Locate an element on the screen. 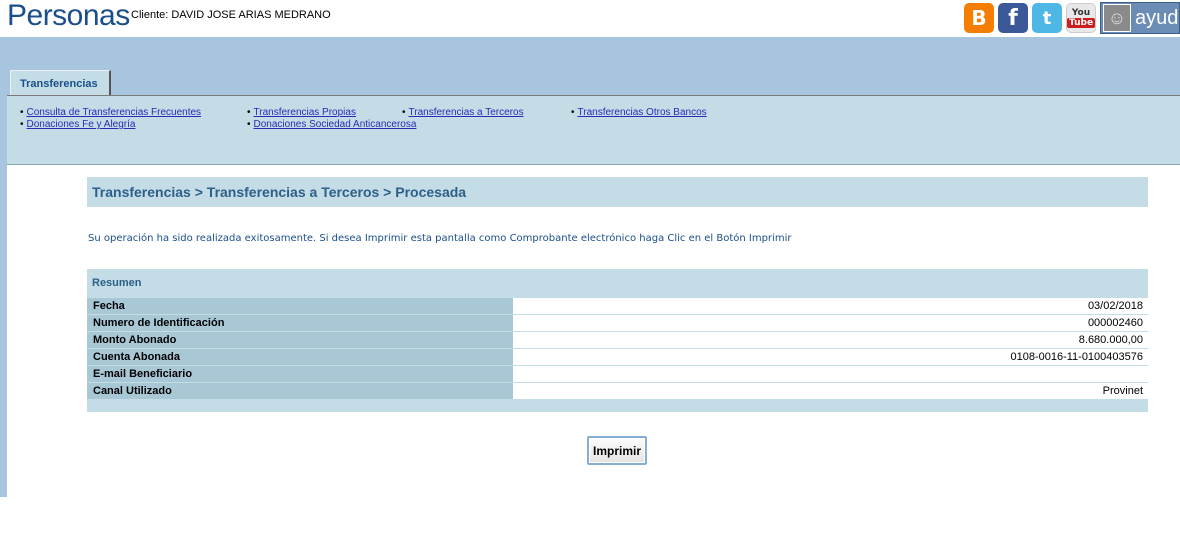 The height and width of the screenshot is (544, 1180). row-value is located at coordinates (830, 374).